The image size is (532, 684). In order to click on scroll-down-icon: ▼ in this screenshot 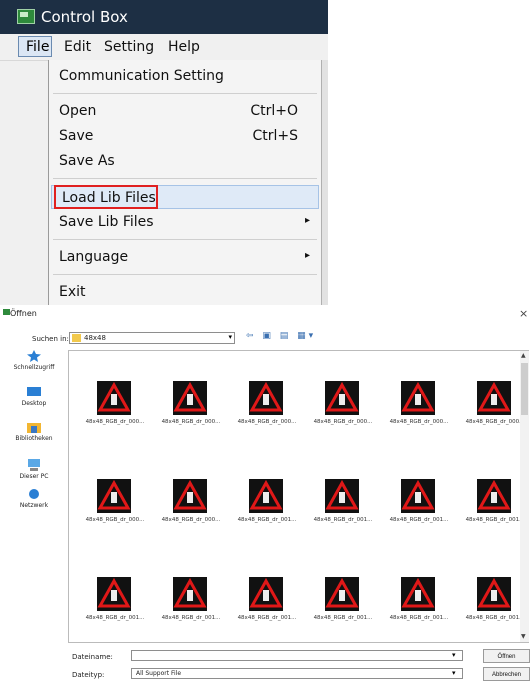, I will do `click(523, 636)`.